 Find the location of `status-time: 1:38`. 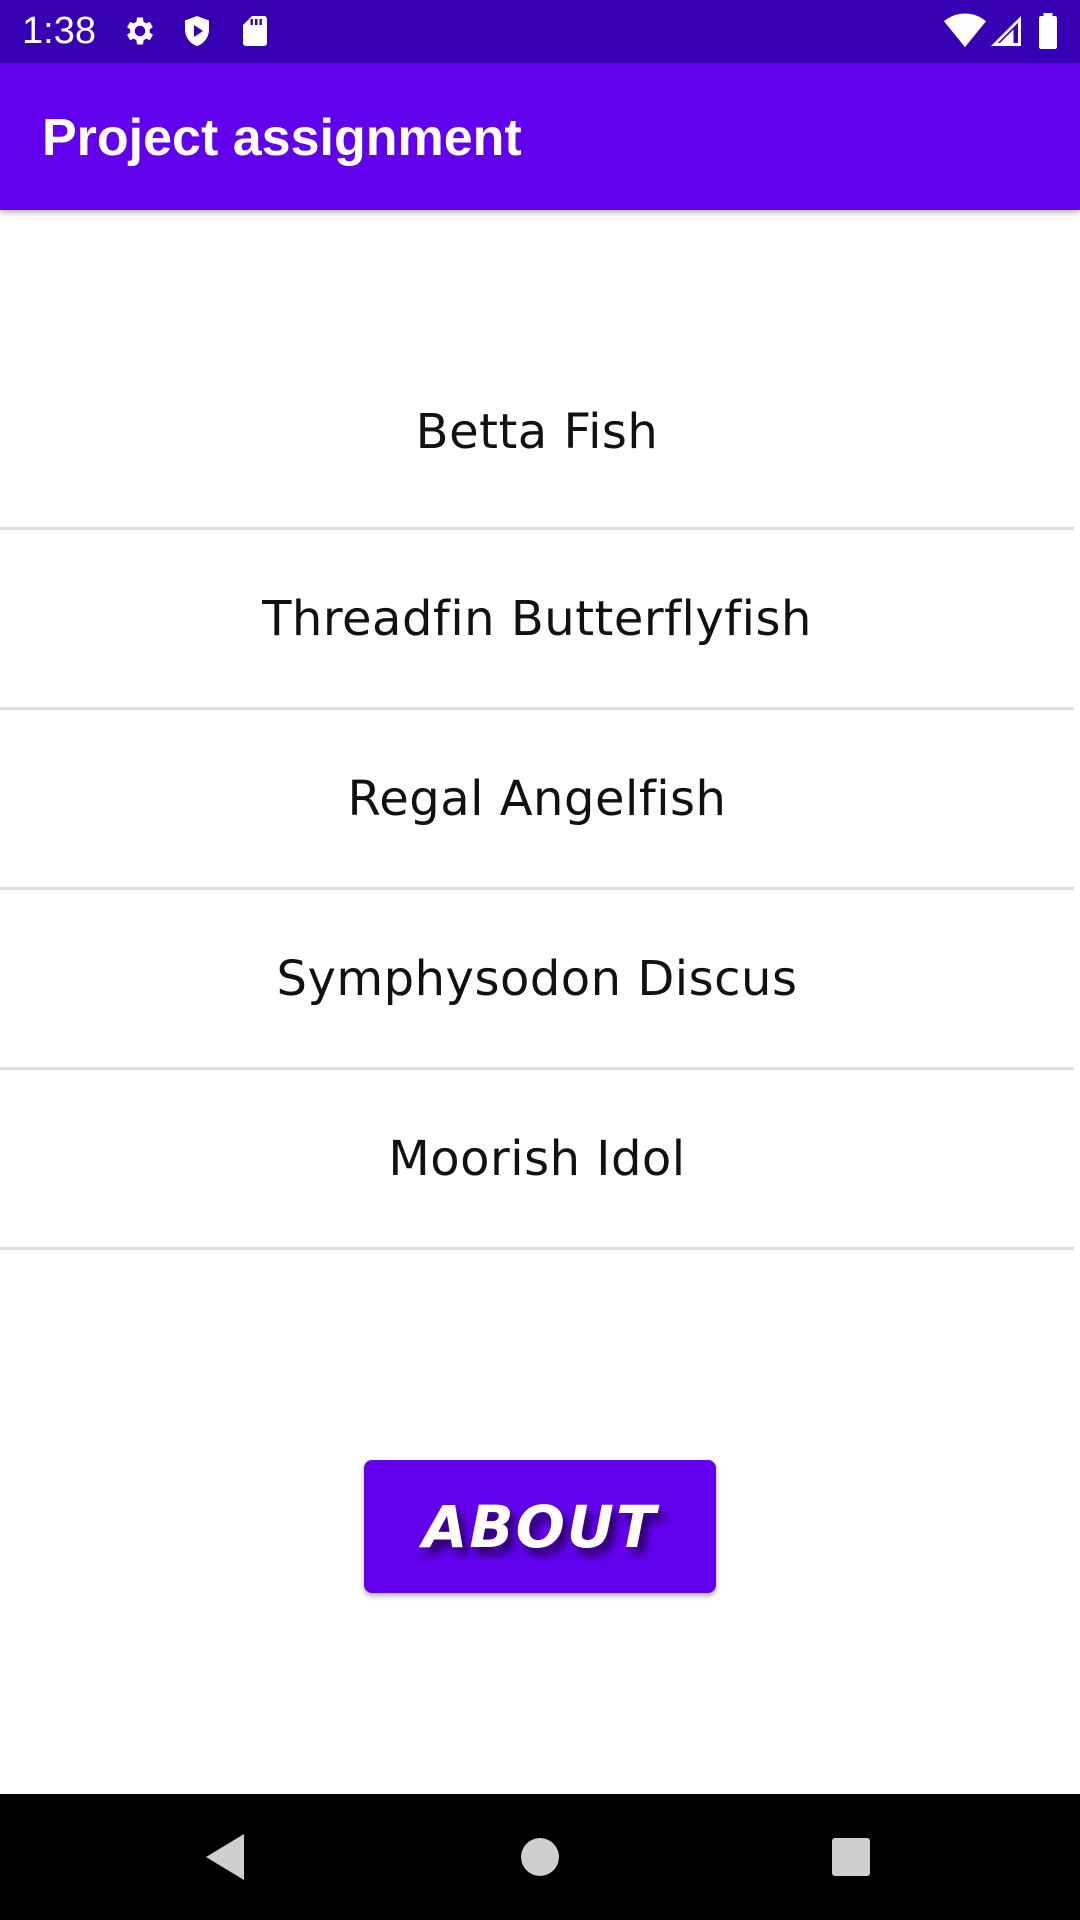

status-time: 1:38 is located at coordinates (59, 31).